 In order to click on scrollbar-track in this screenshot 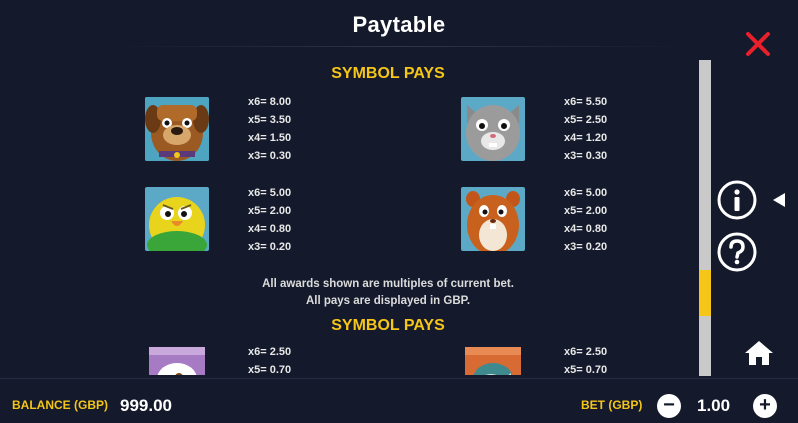, I will do `click(705, 218)`.